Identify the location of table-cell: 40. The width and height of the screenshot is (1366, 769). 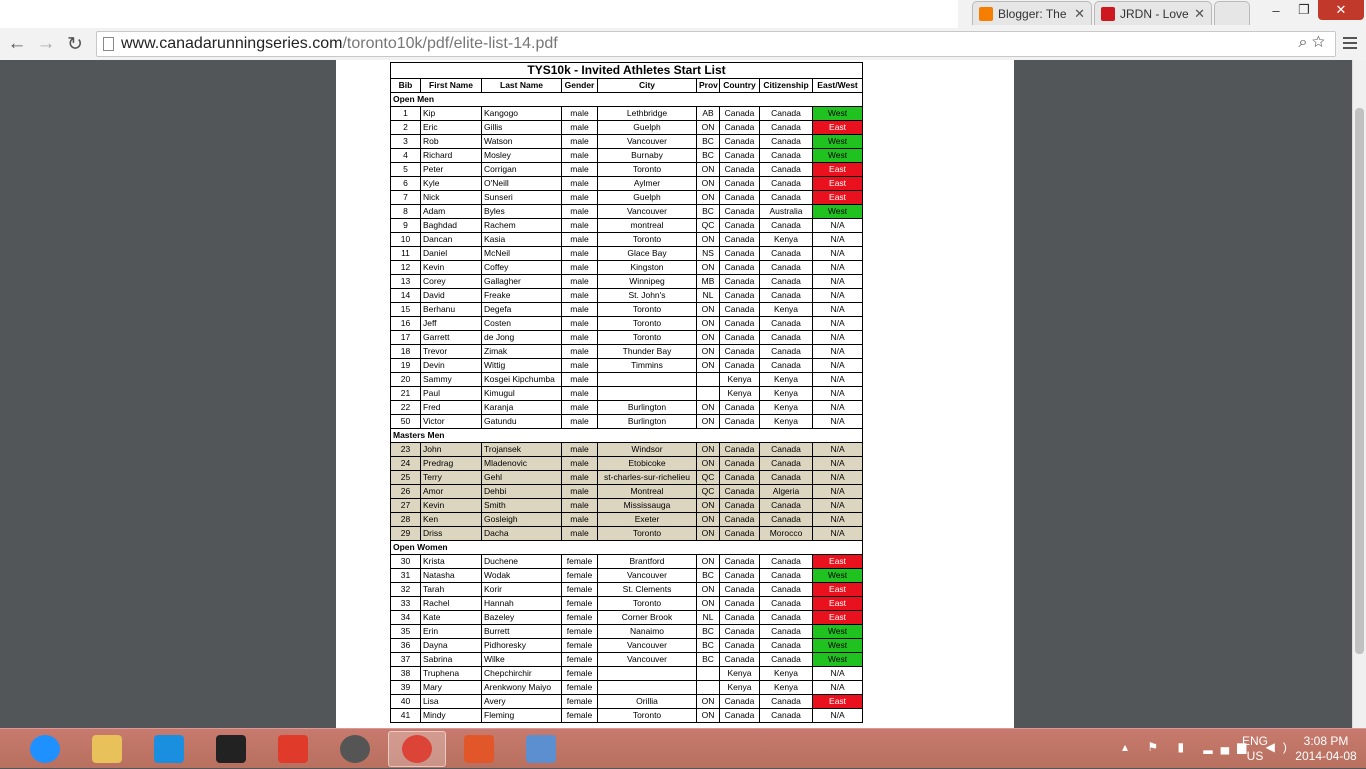
(405, 701).